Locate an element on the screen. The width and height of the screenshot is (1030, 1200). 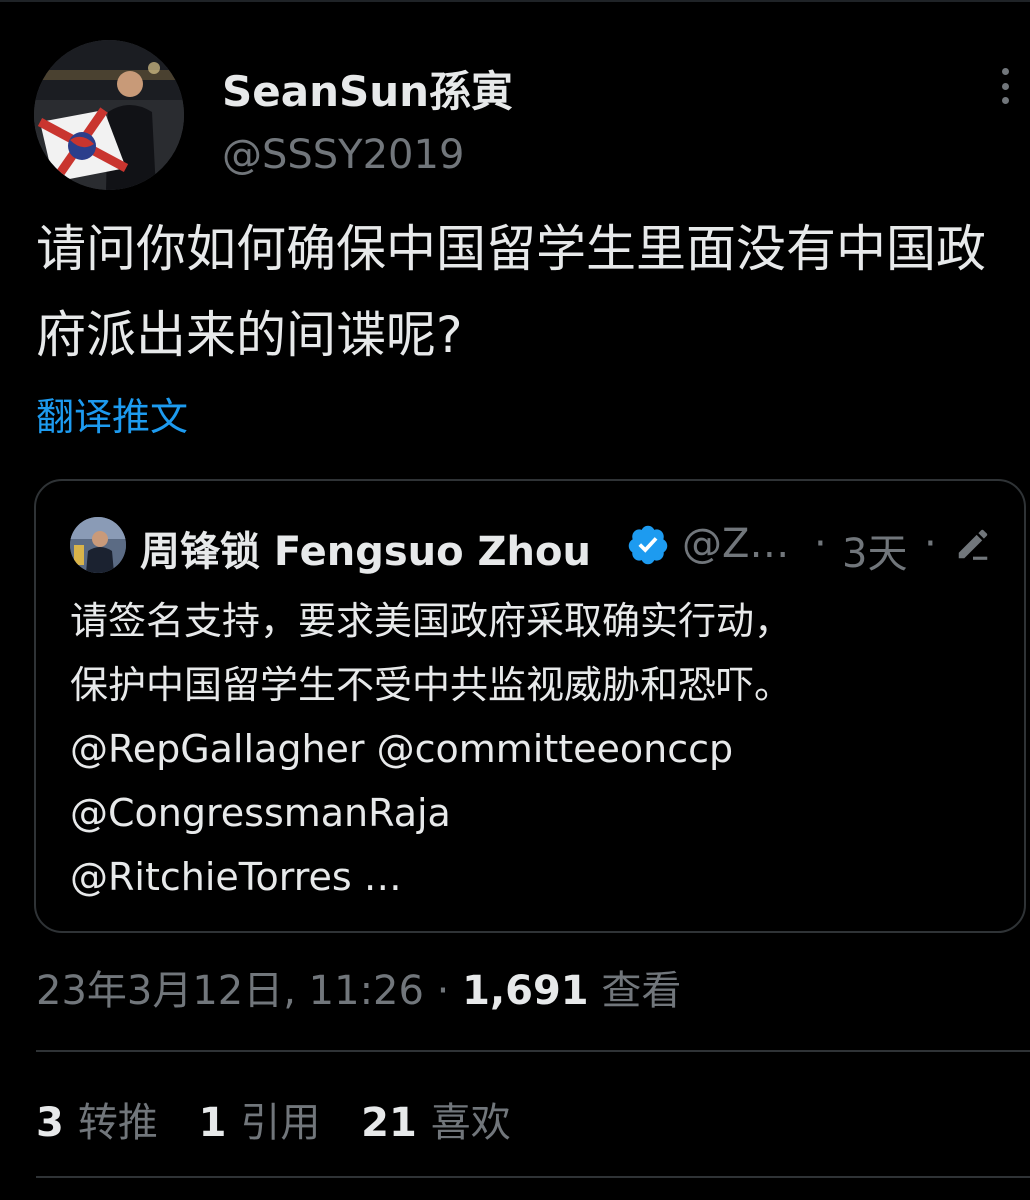
author-handle: @SSSY2019 is located at coordinates (343, 155).